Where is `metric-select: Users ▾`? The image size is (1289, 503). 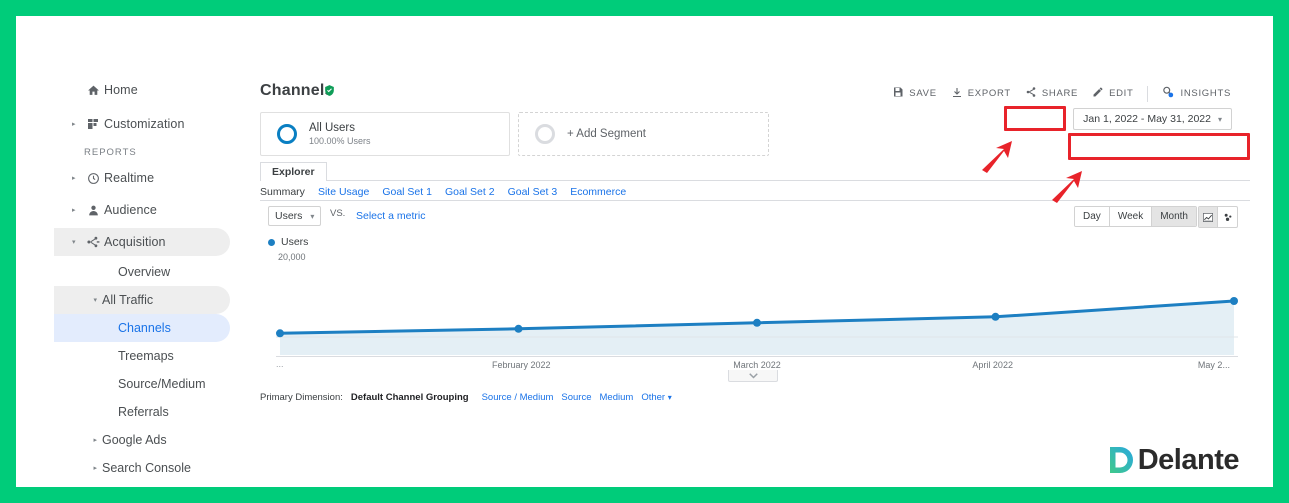 metric-select: Users ▾ is located at coordinates (295, 216).